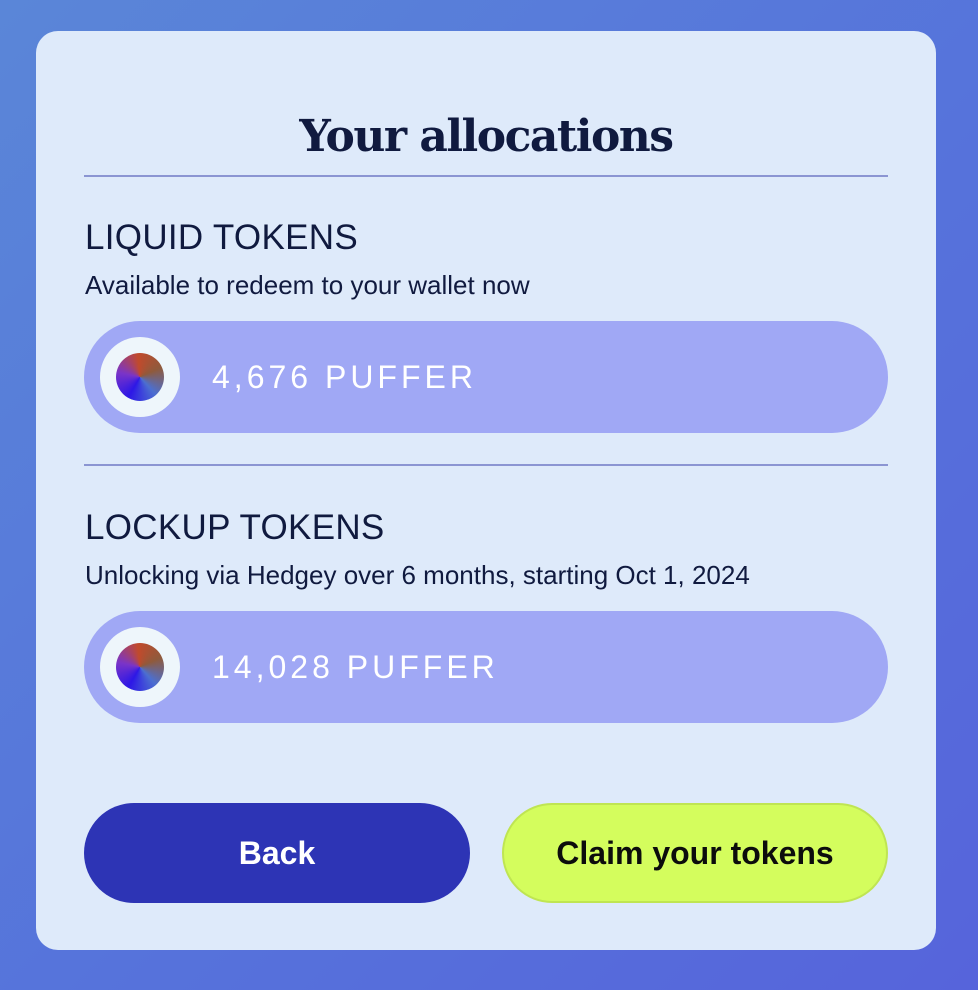 This screenshot has height=990, width=978. I want to click on back-button: Back, so click(277, 853).